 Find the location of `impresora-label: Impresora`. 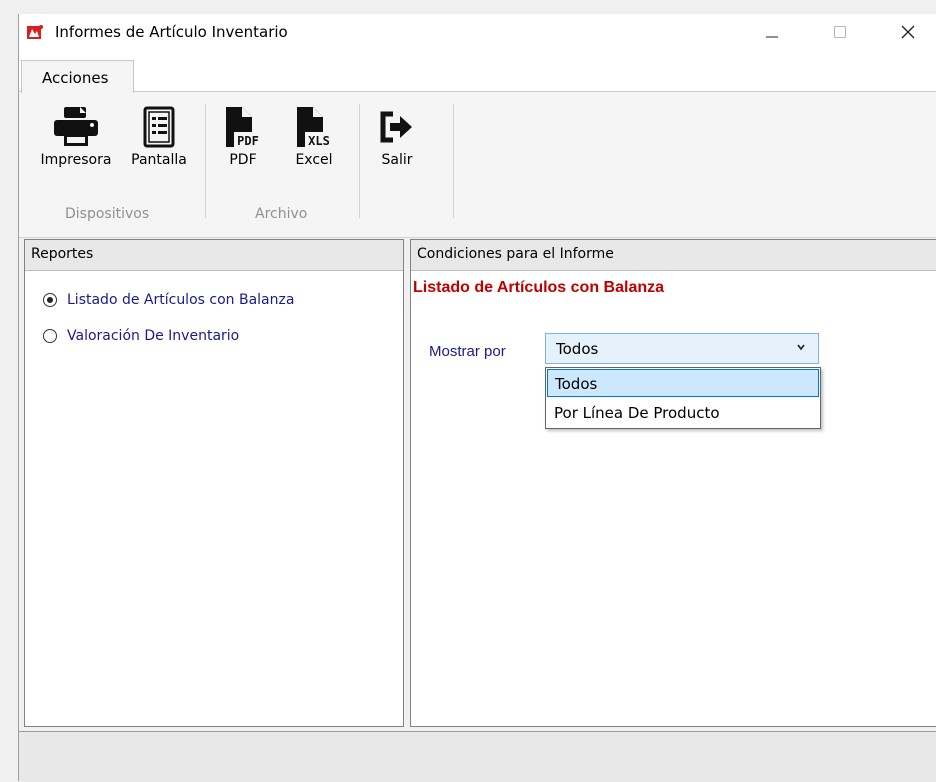

impresora-label: Impresora is located at coordinates (76, 160).